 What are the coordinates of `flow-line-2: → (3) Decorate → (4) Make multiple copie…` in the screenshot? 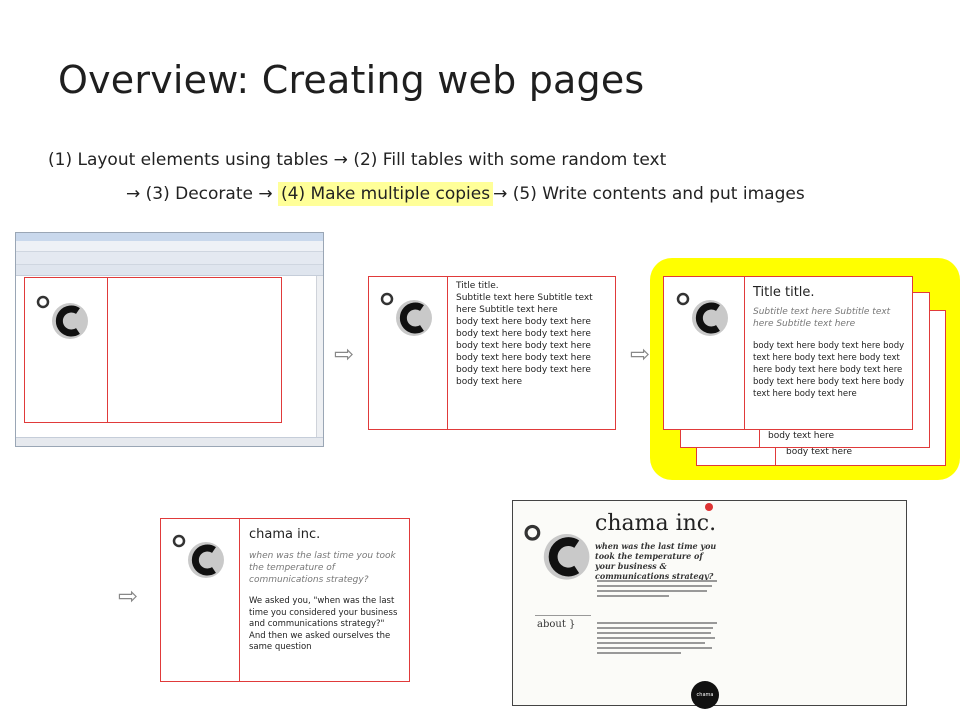 It's located at (465, 194).